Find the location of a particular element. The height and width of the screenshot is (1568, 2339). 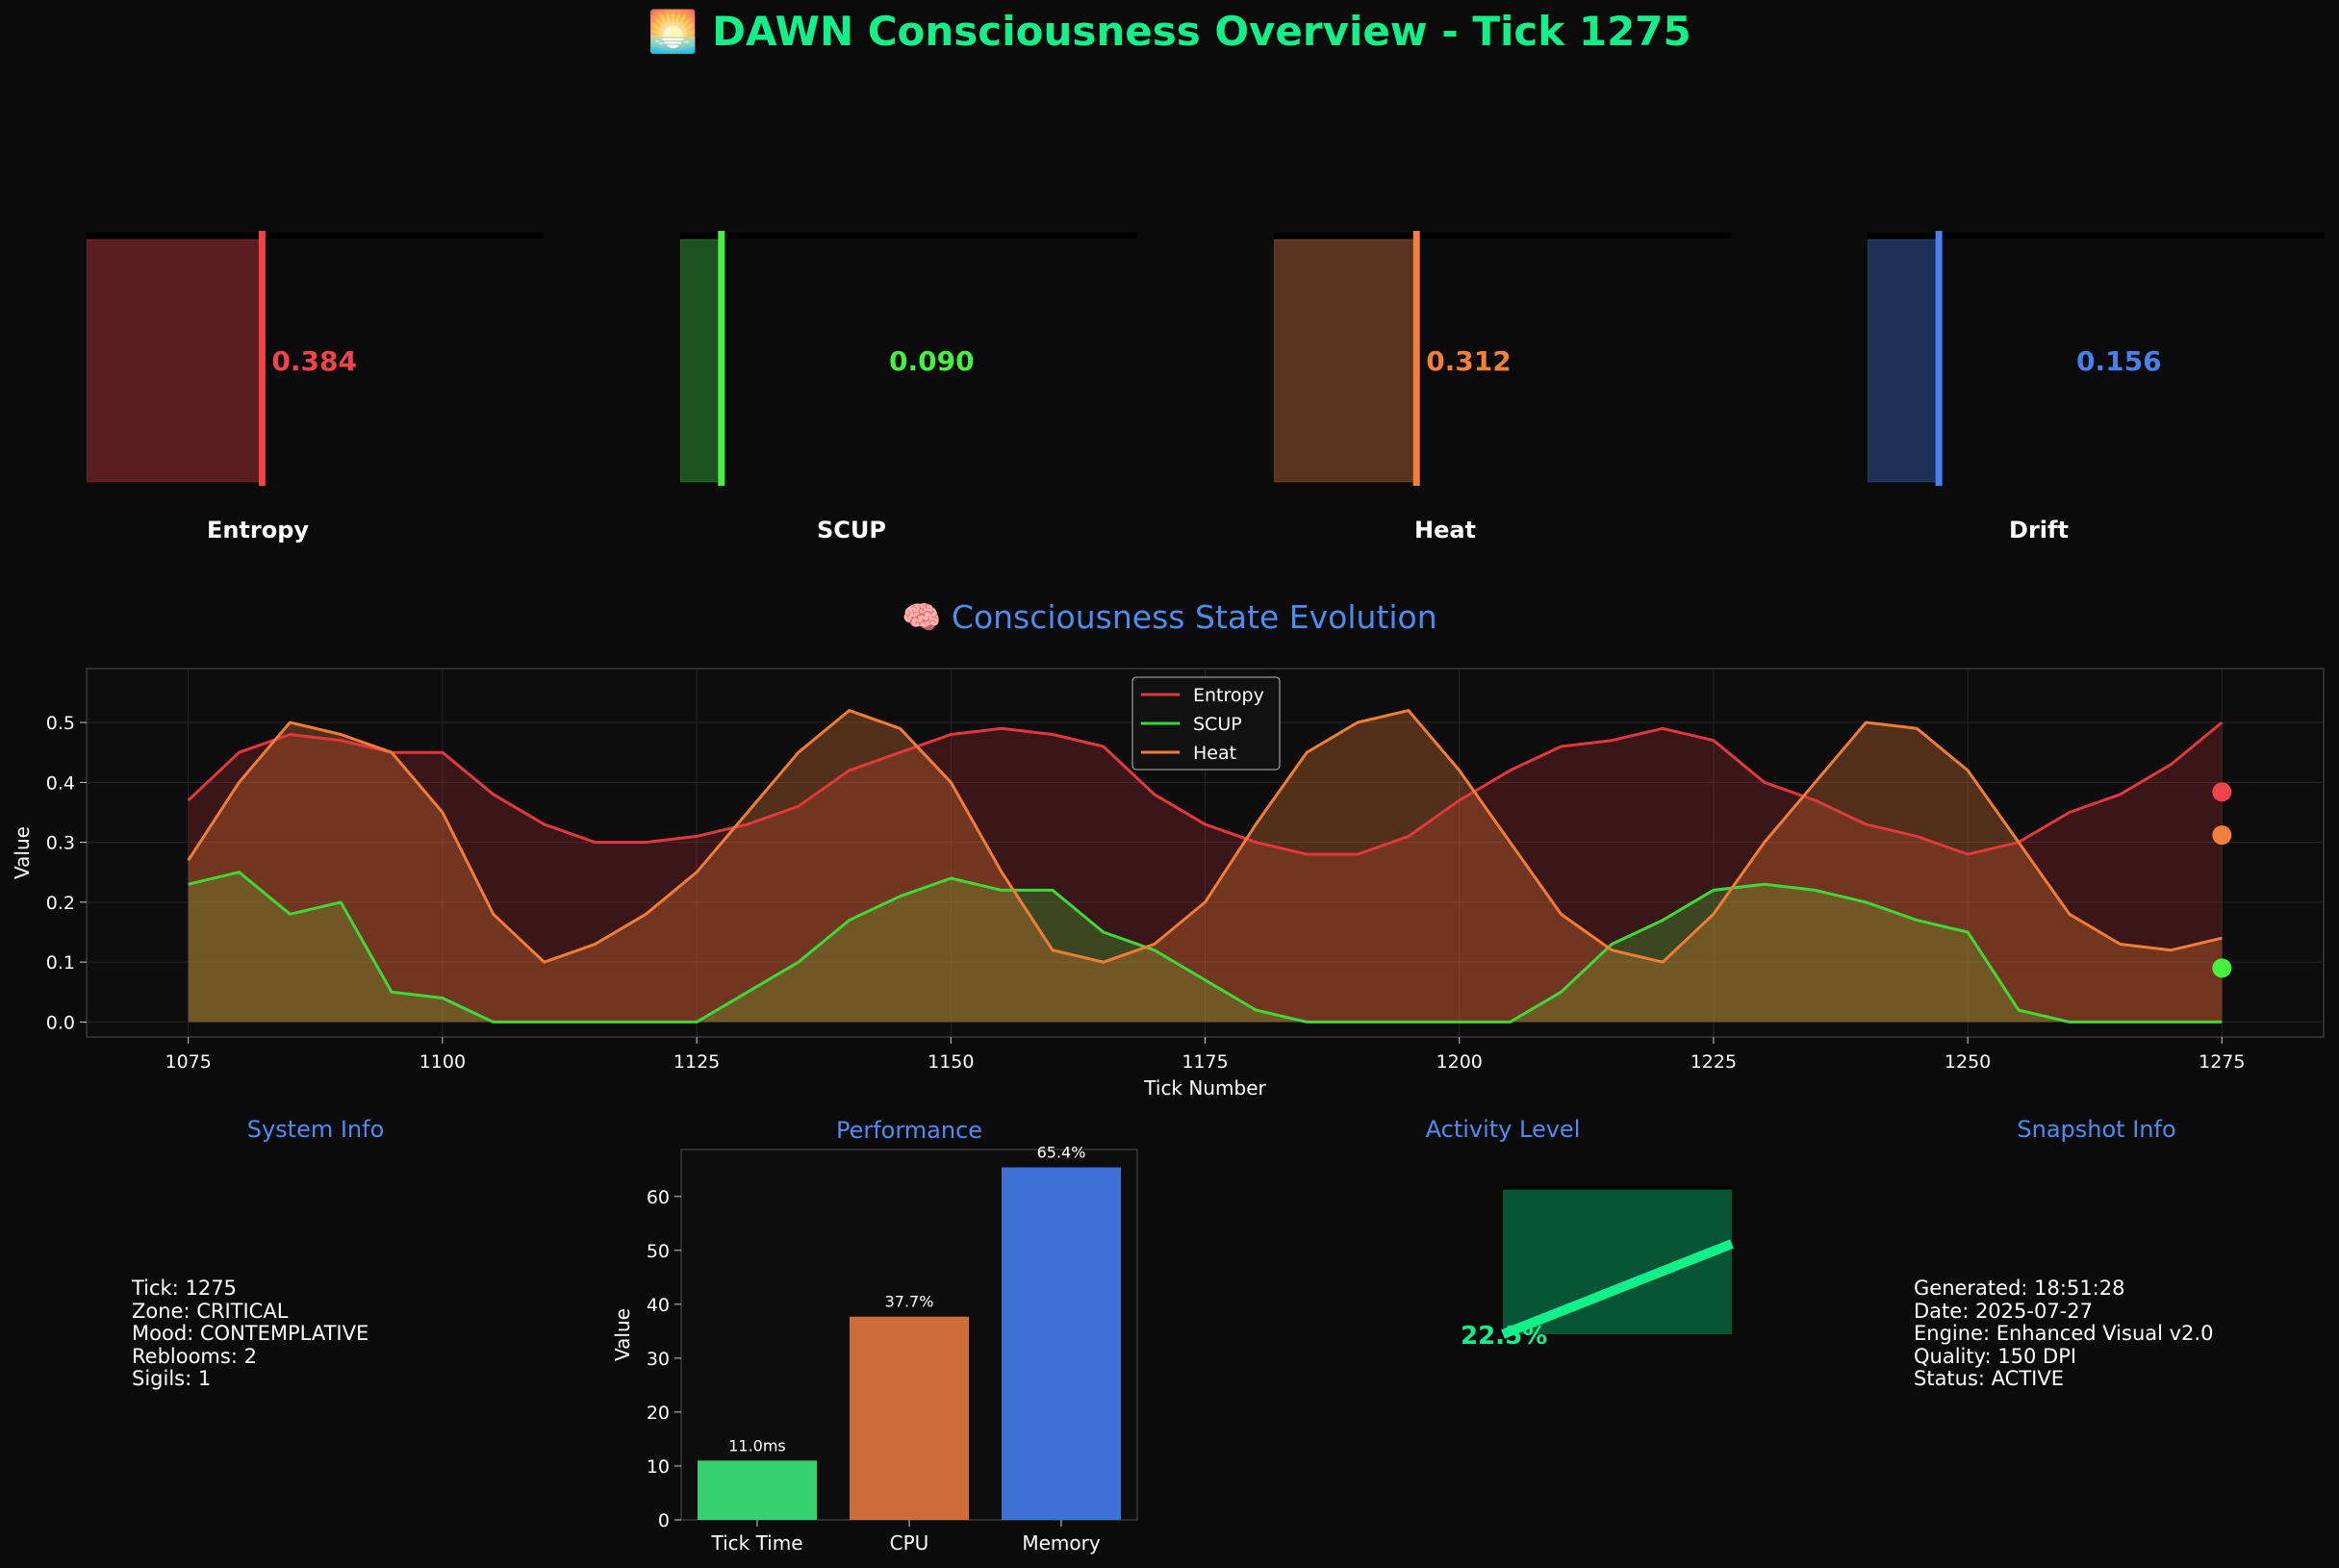

gauge-label: Drift is located at coordinates (2039, 530).